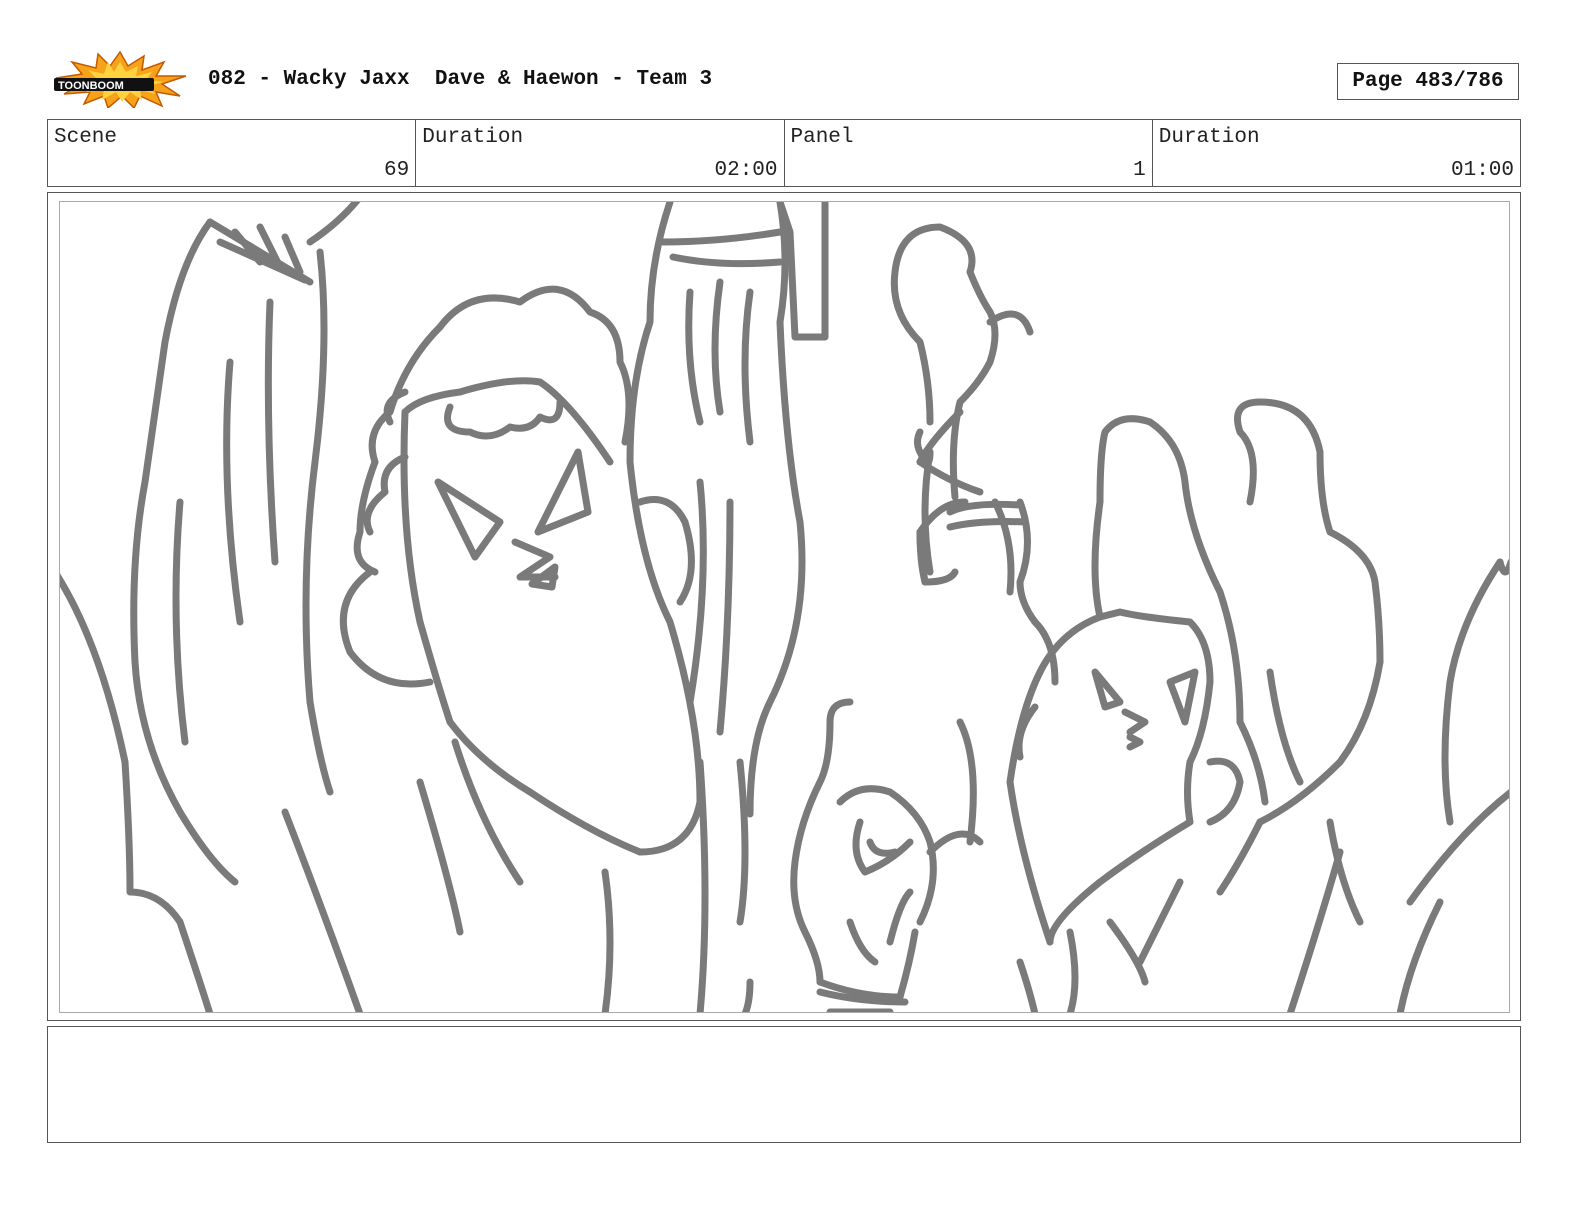 The image size is (1582, 1225). Describe the element at coordinates (86, 137) in the screenshot. I see `scene-label: Scene` at that location.